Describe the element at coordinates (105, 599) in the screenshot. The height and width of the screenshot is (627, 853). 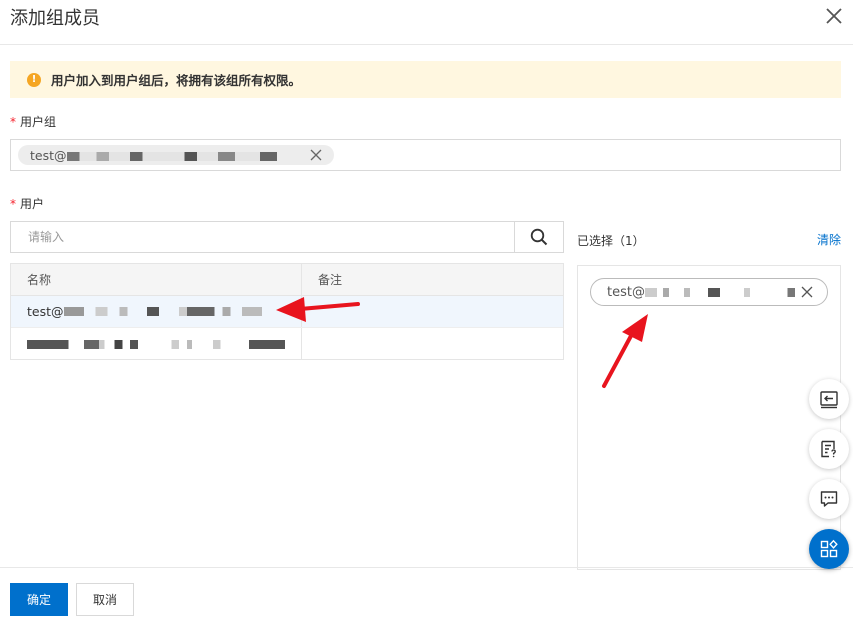
I see `cancel-button: 取消` at that location.